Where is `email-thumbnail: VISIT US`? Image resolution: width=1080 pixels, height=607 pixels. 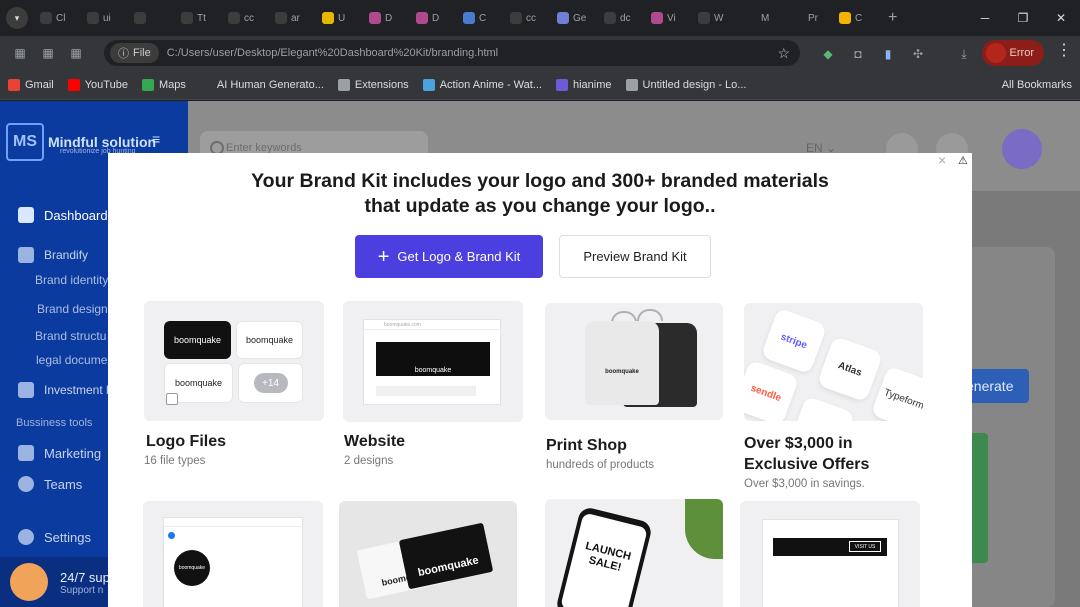
email-thumbnail: VISIT US is located at coordinates (830, 554).